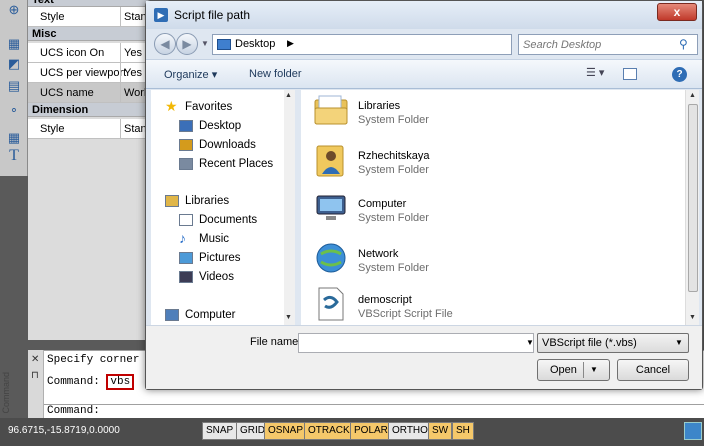  What do you see at coordinates (286, 431) in the screenshot?
I see `toggle-osnap: OSNAP` at bounding box center [286, 431].